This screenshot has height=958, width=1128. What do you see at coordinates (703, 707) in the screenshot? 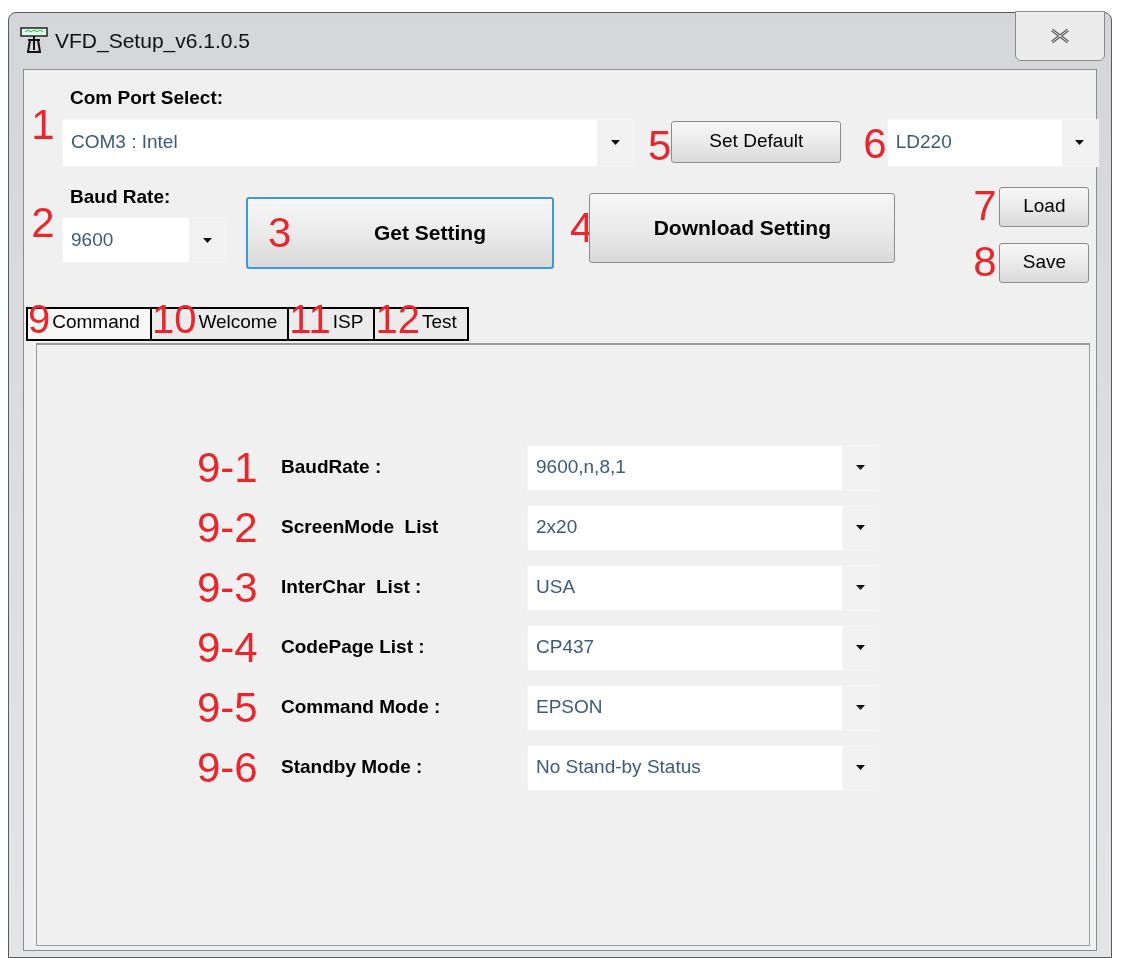
I see `dropdown: EPSON` at bounding box center [703, 707].